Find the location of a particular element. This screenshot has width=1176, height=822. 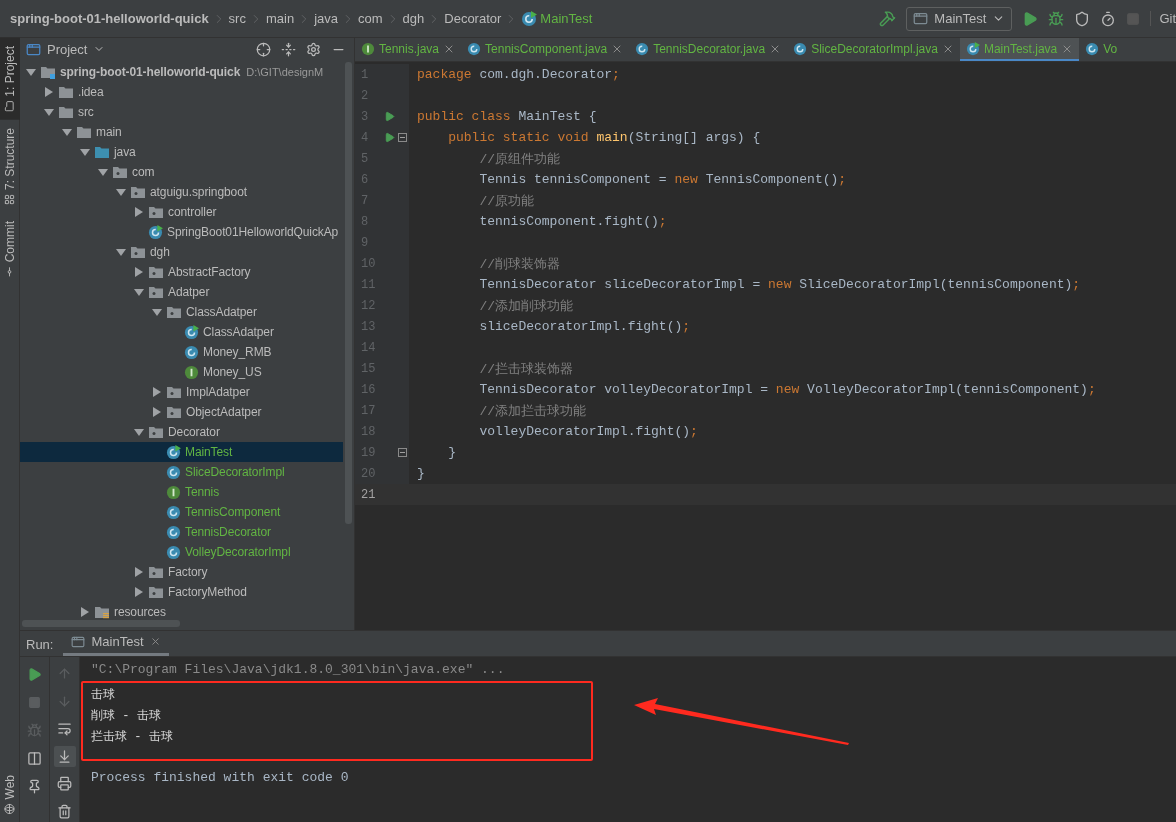

scroll-to-end-button is located at coordinates (64, 756).